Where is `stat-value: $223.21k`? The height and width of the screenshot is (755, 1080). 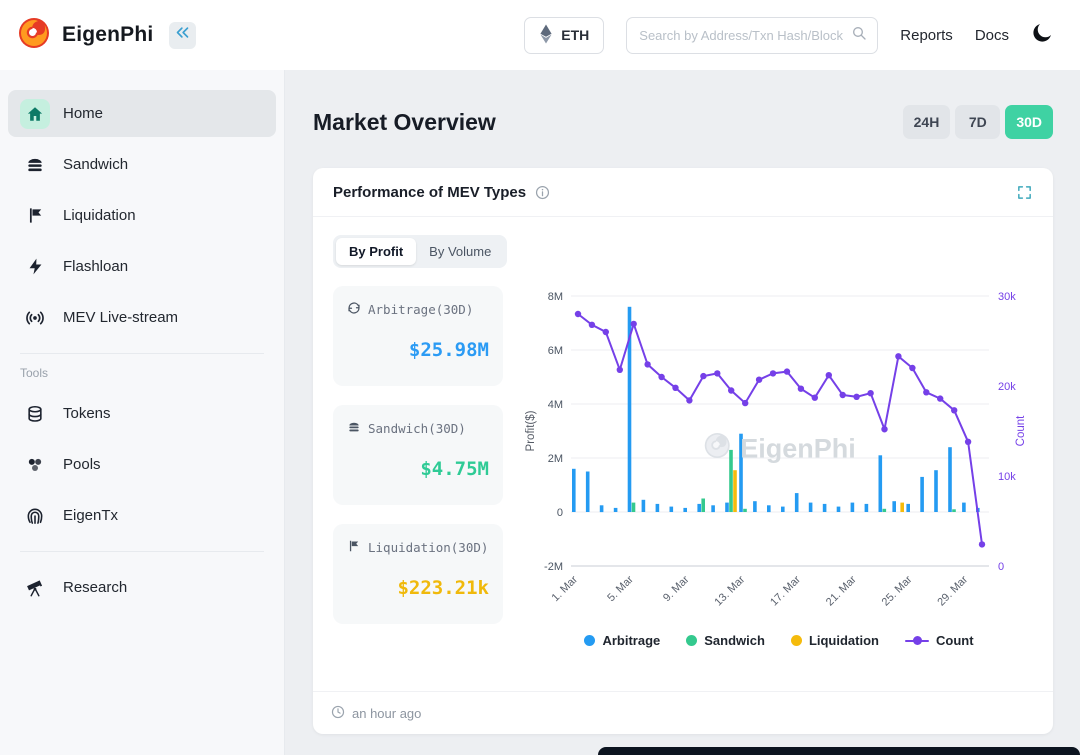
stat-value: $223.21k is located at coordinates (443, 588).